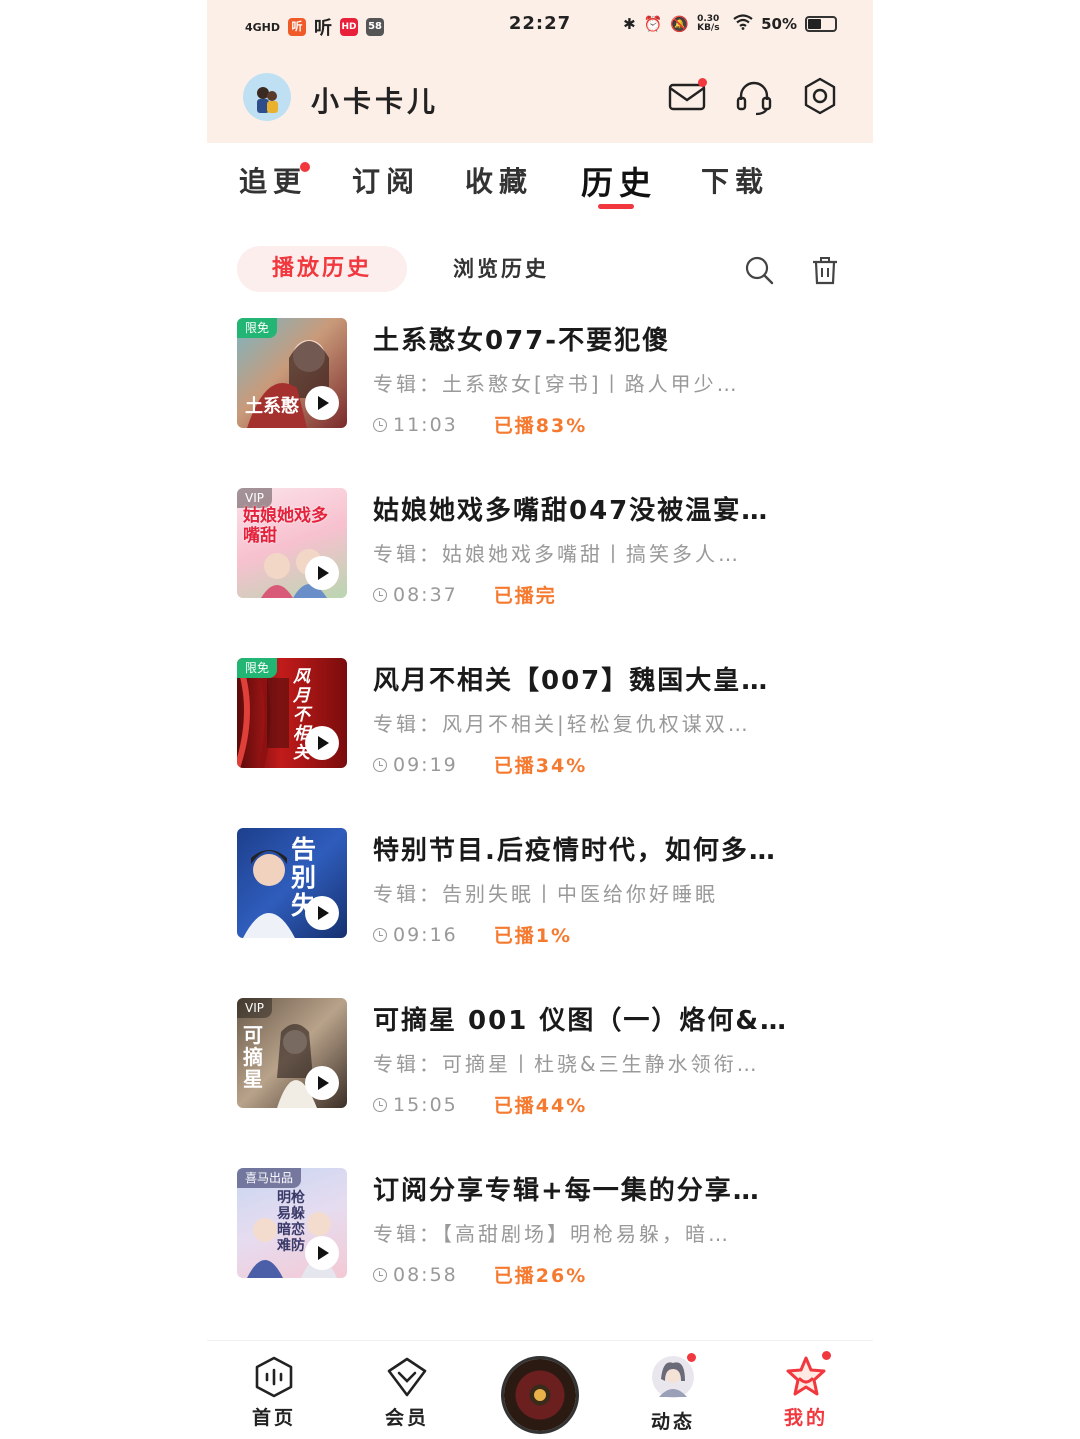  I want to click on headphones-icon, so click(754, 96).